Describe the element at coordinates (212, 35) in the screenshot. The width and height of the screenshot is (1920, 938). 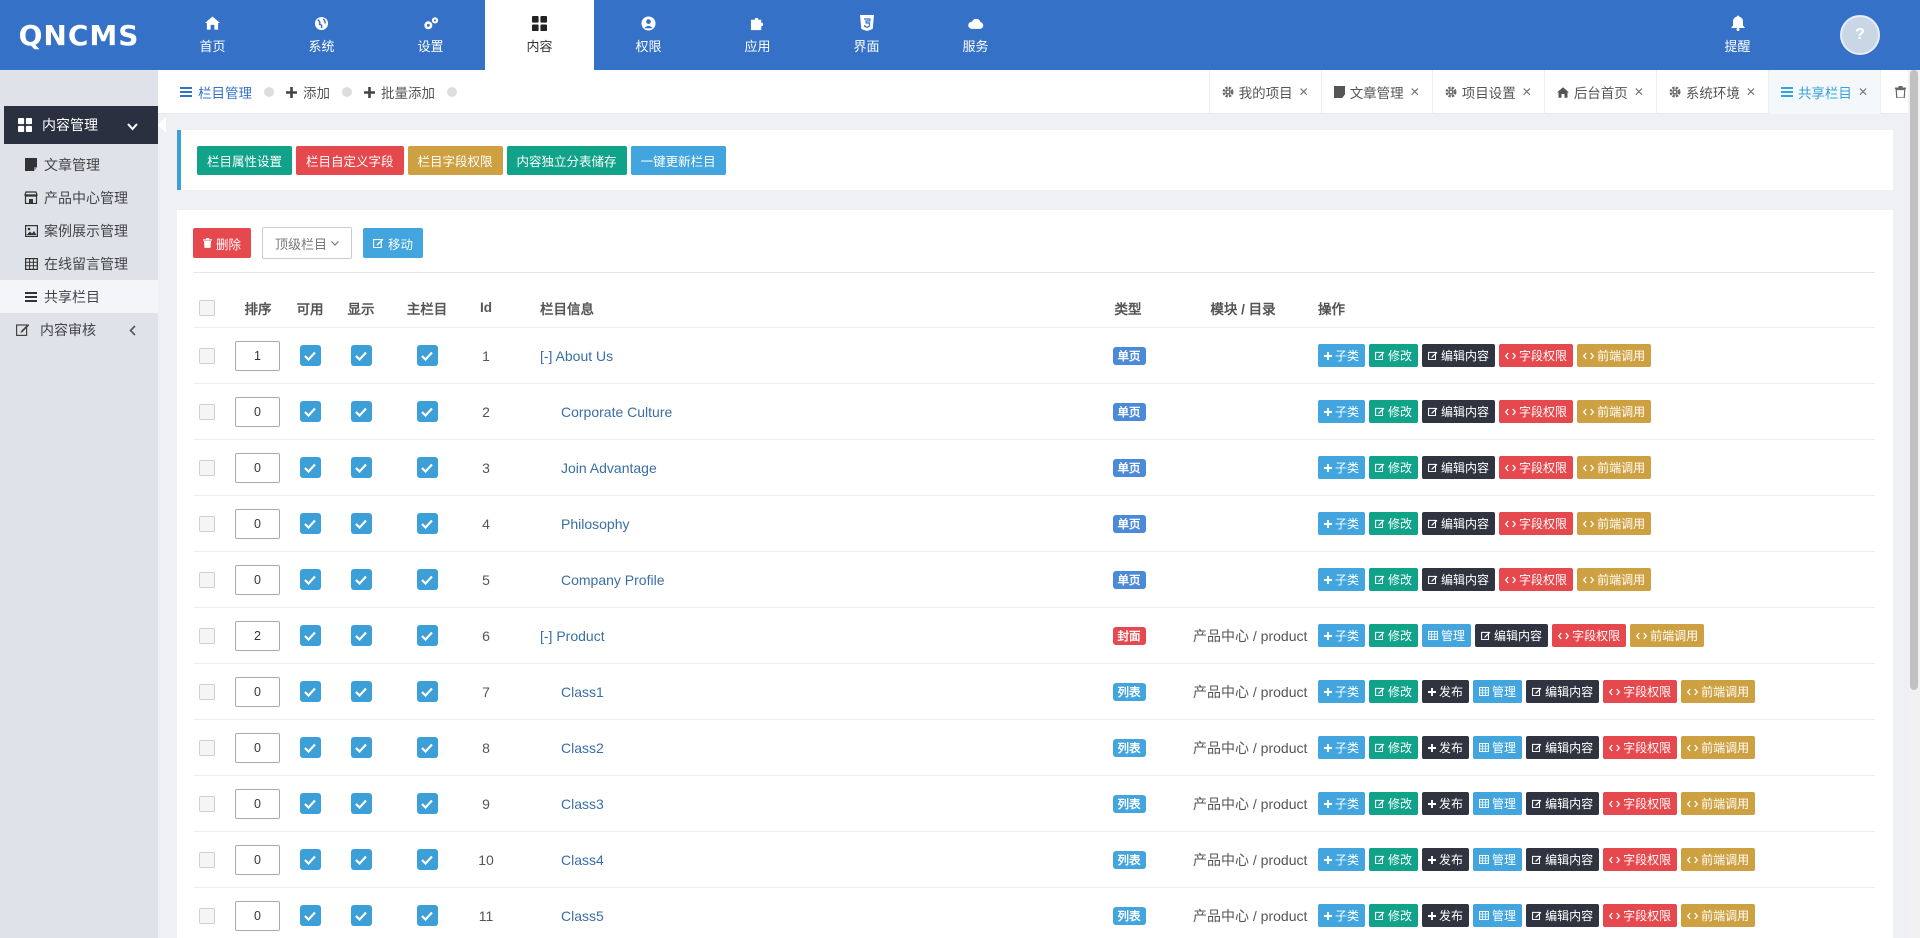
I see `nav-home: 首页` at that location.